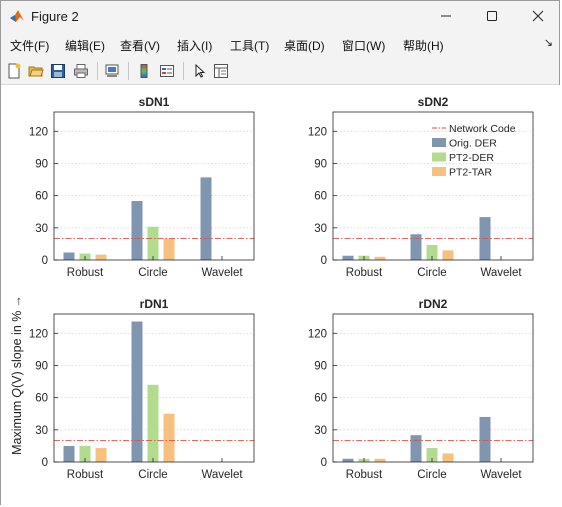  Describe the element at coordinates (17, 379) in the screenshot. I see `y-axis-label-v: (V)` at that location.